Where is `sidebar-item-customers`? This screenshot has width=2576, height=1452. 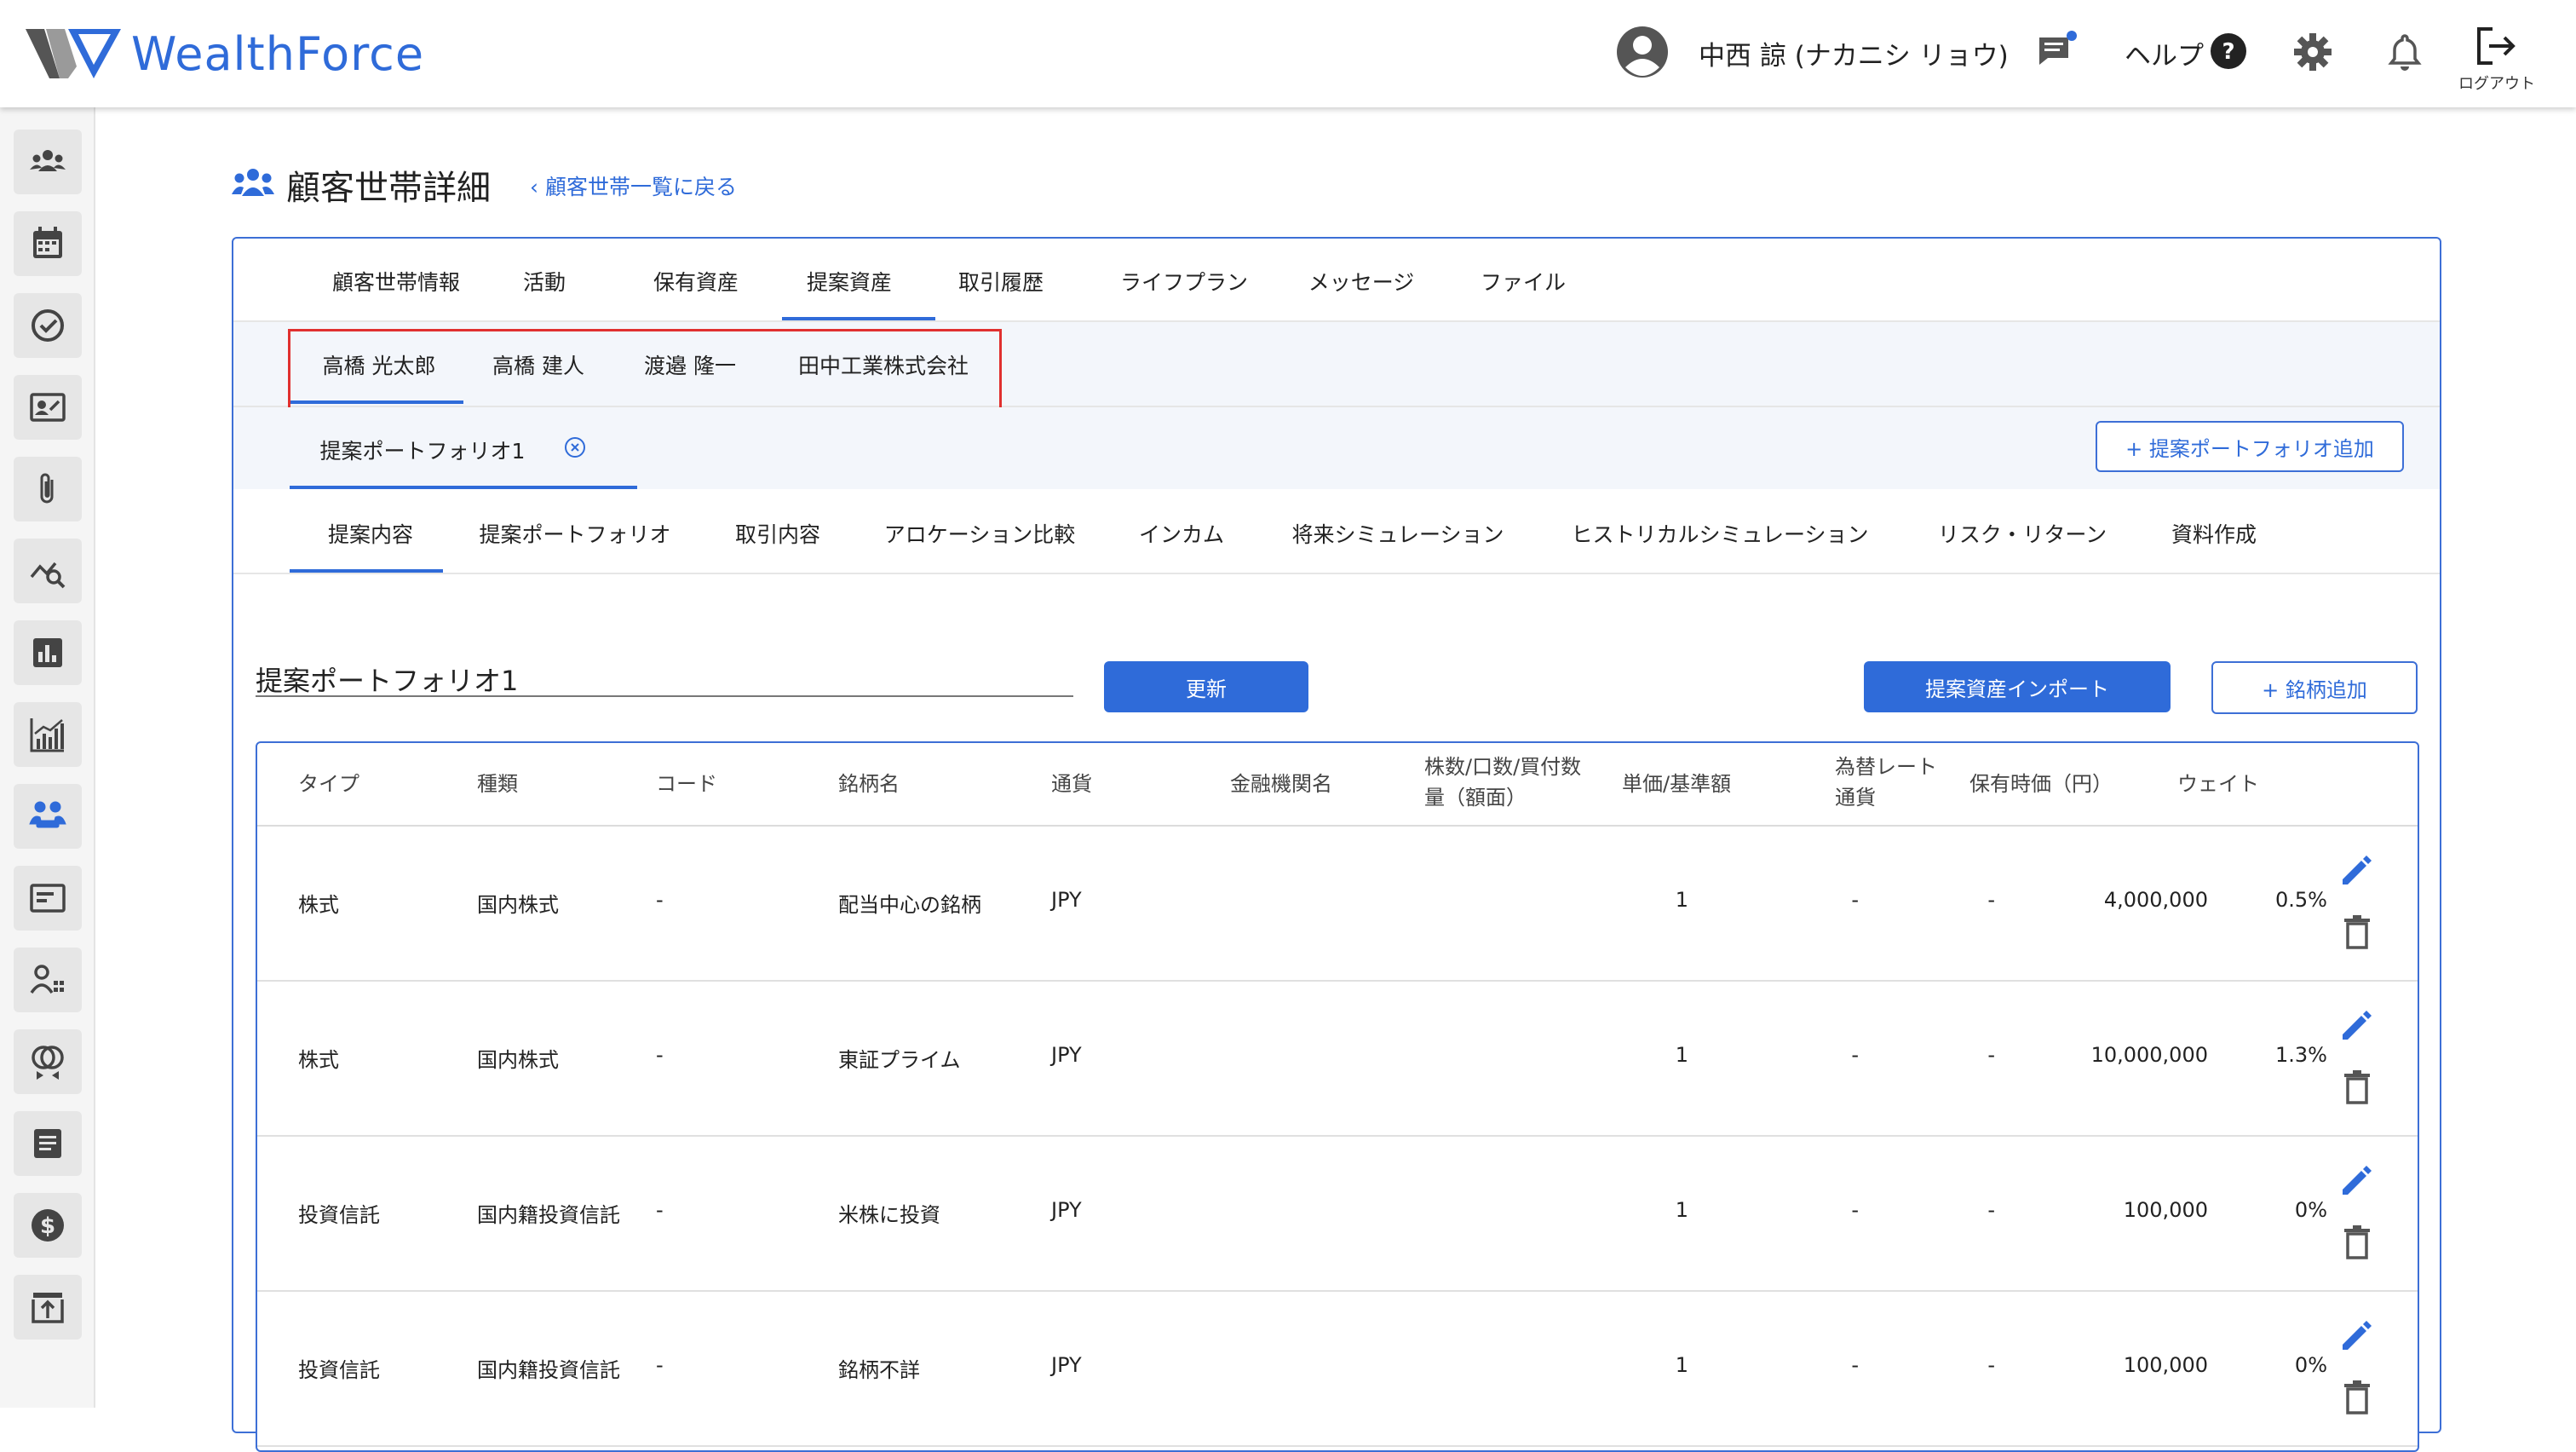 sidebar-item-customers is located at coordinates (48, 162).